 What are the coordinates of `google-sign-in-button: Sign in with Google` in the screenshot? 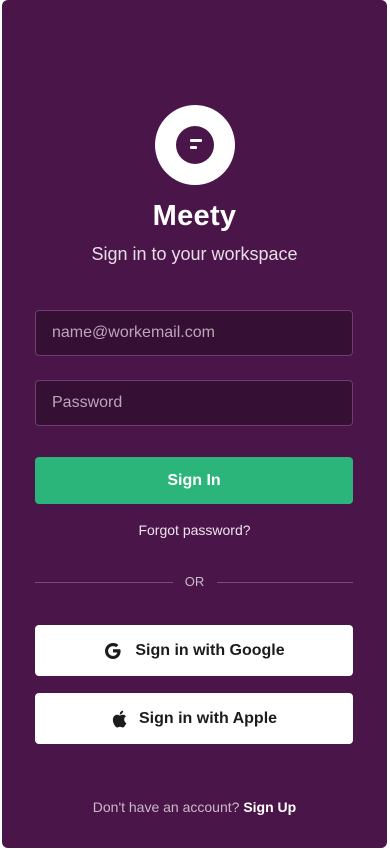 It's located at (194, 650).